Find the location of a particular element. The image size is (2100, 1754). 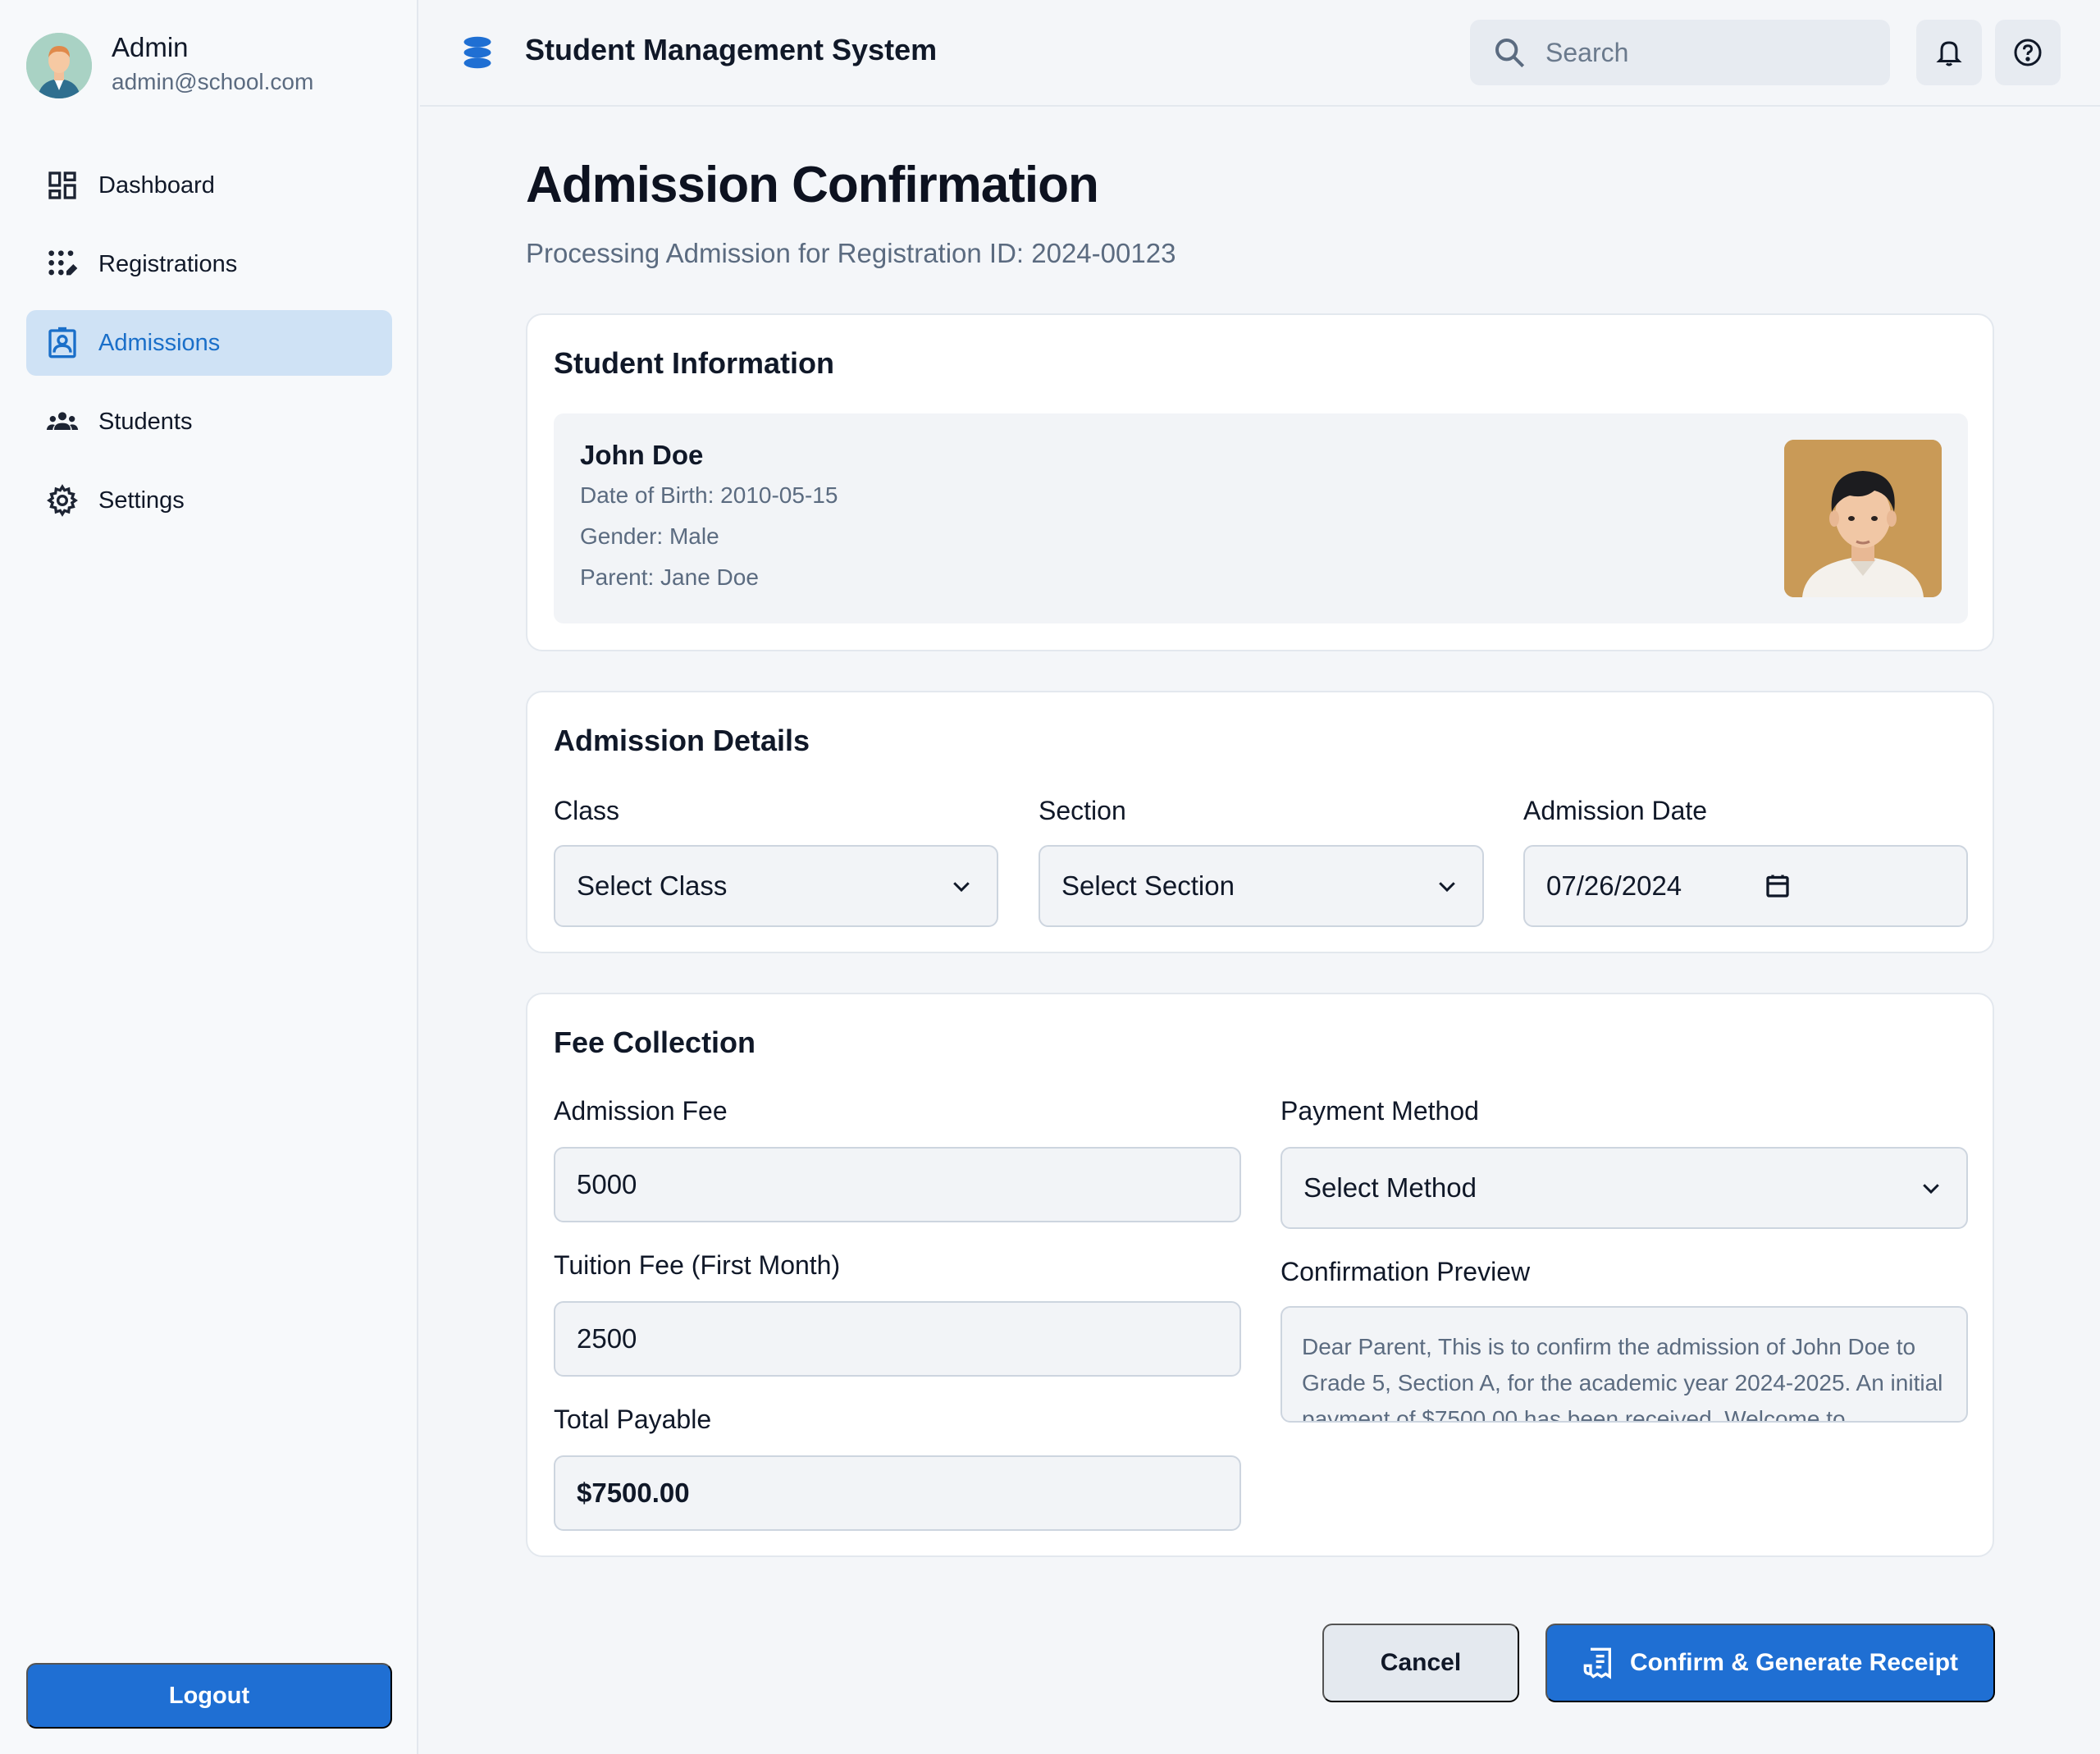

student-parent: Parent: Jane Doe is located at coordinates (669, 577).